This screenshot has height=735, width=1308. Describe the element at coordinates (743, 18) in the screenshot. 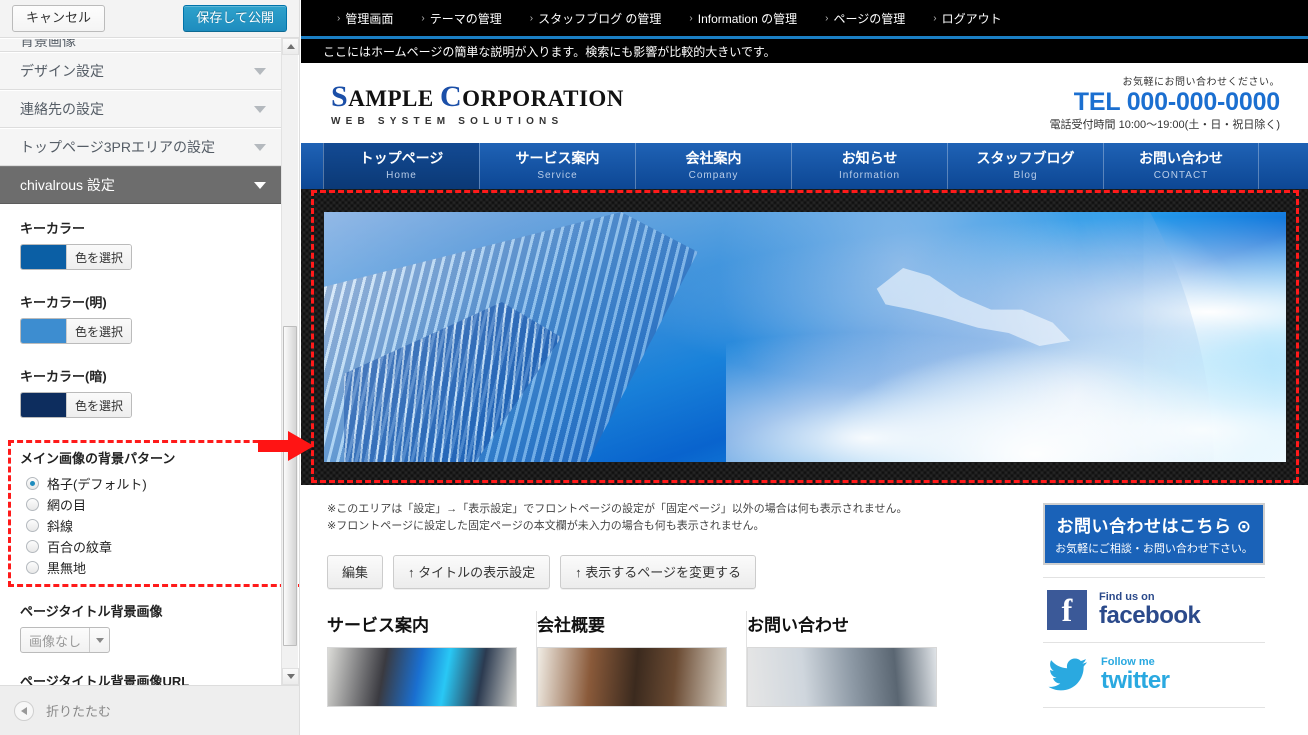

I see `adminbar-item-information: › Information の管理` at that location.